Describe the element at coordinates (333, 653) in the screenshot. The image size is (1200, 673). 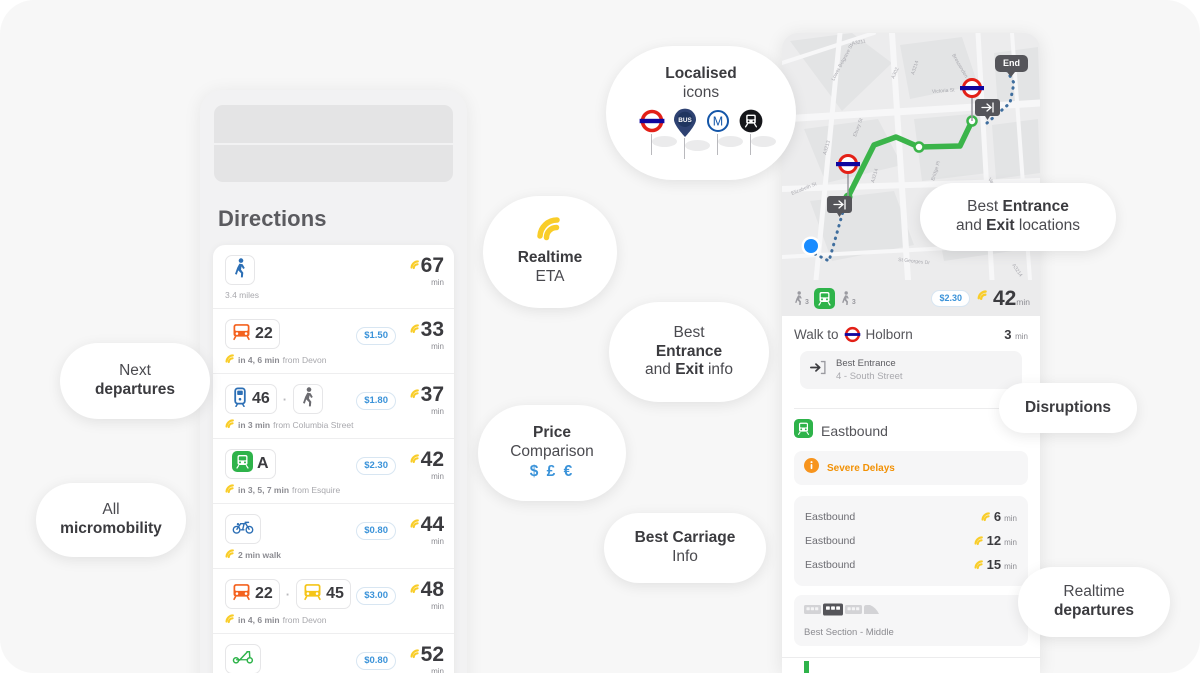
I see `direction-row: 12 min walk$0.8052min` at that location.